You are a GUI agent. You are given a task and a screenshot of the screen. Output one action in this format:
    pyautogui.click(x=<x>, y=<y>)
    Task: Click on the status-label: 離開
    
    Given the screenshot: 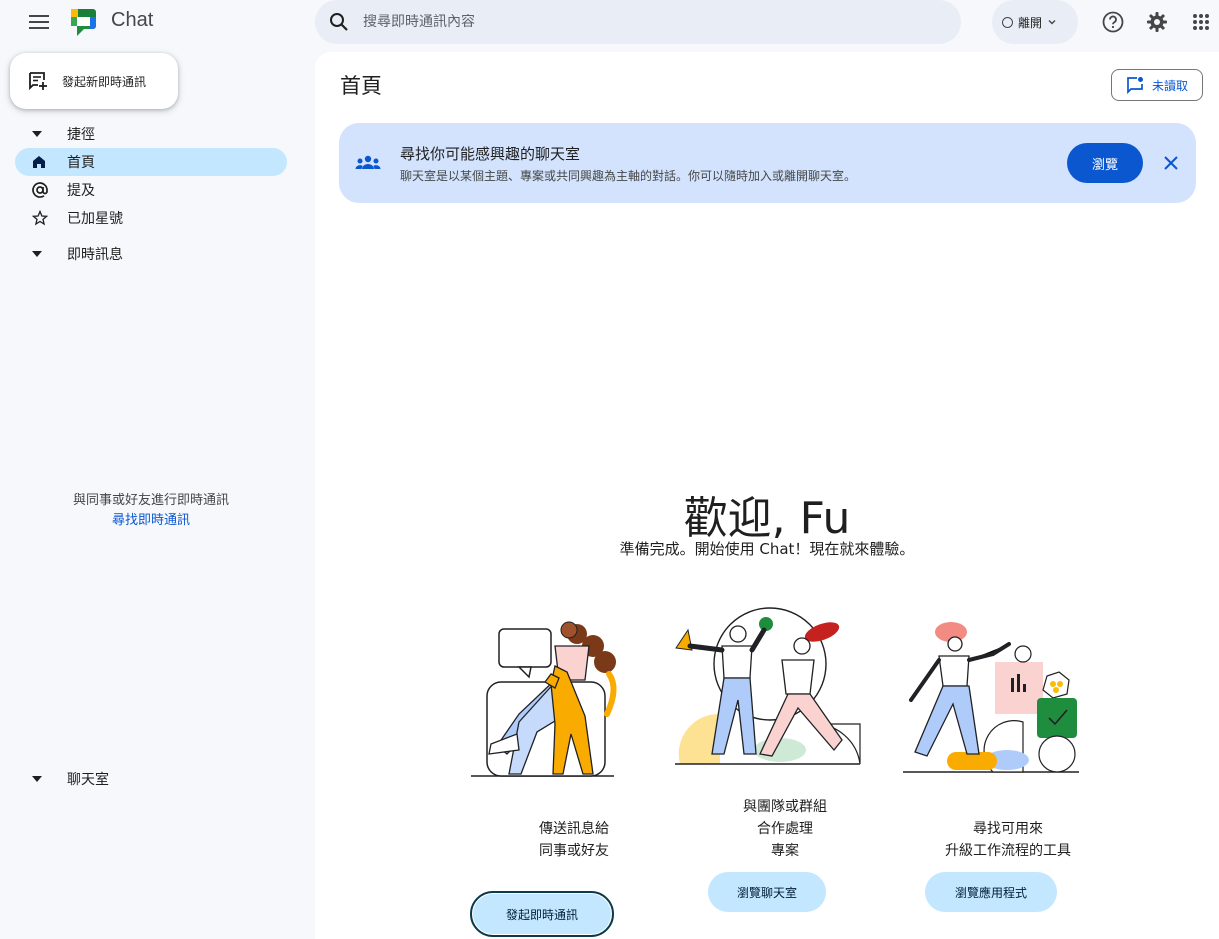 What is the action you would take?
    pyautogui.click(x=1030, y=22)
    